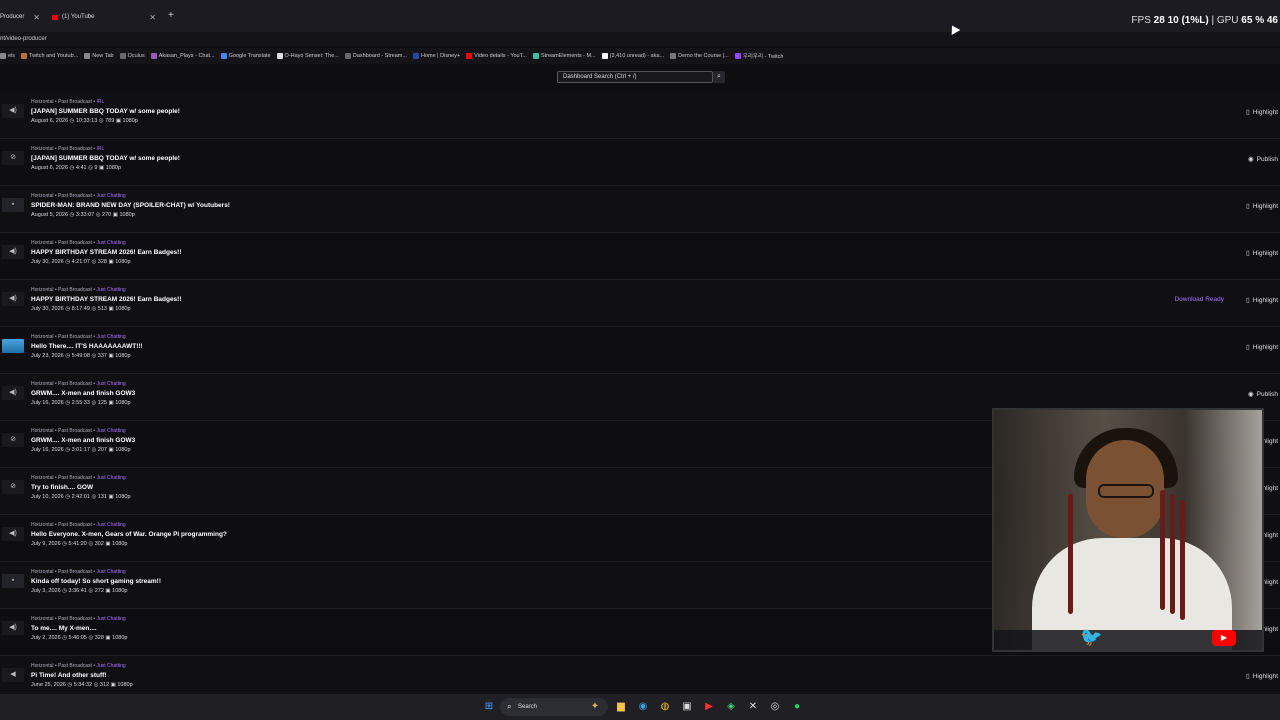 The width and height of the screenshot is (1280, 720). I want to click on bookmark-label: els, so click(12, 56).